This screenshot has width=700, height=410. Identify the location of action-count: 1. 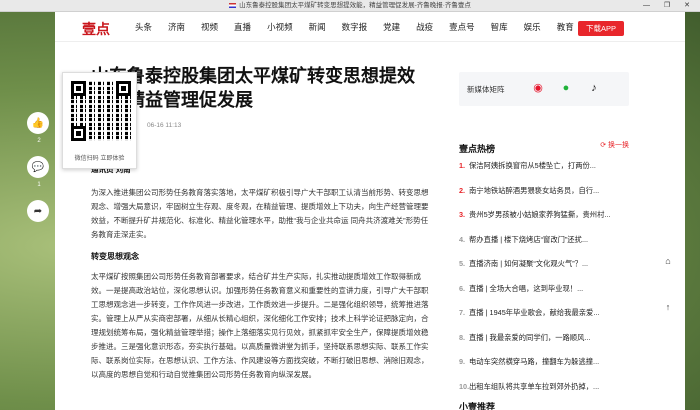
(39, 185).